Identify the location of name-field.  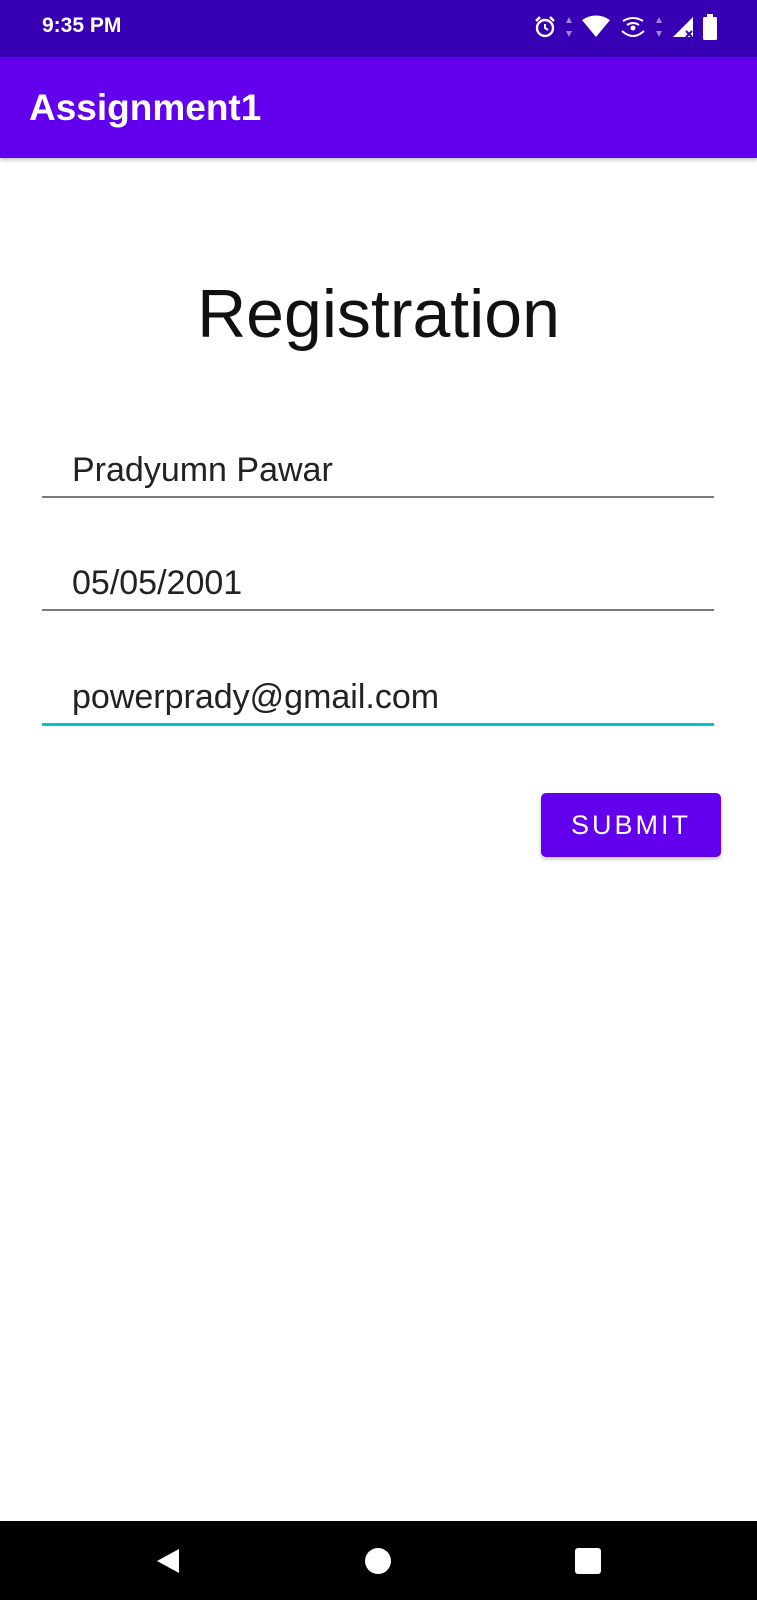
(378, 466).